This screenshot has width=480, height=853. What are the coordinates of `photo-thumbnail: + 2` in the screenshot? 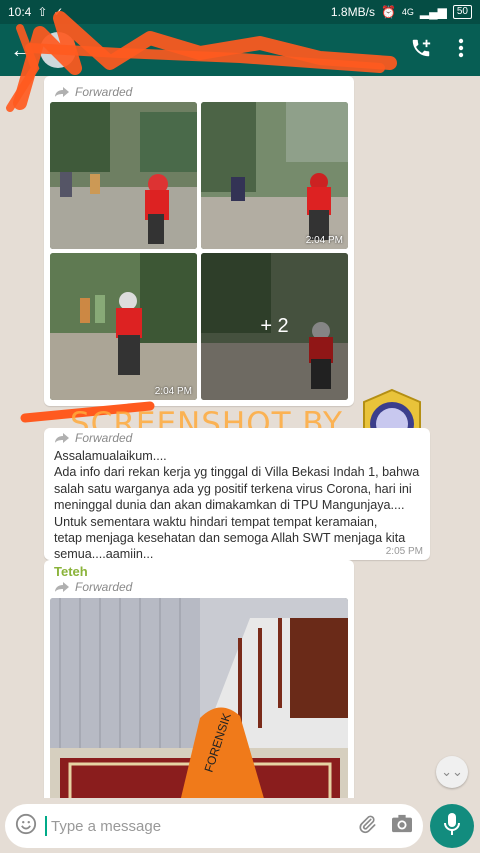 It's located at (274, 326).